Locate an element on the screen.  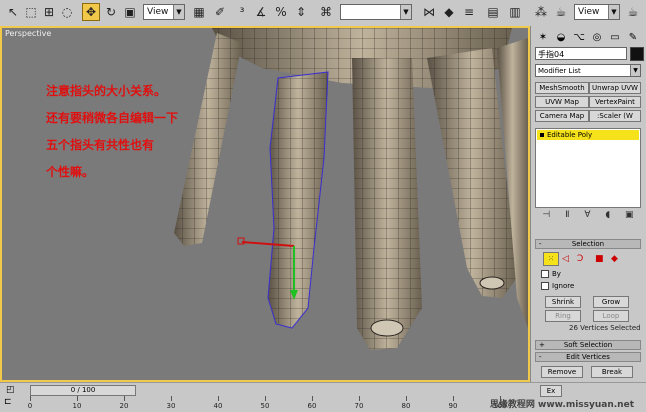
tick-label: 30 is located at coordinates (171, 406).